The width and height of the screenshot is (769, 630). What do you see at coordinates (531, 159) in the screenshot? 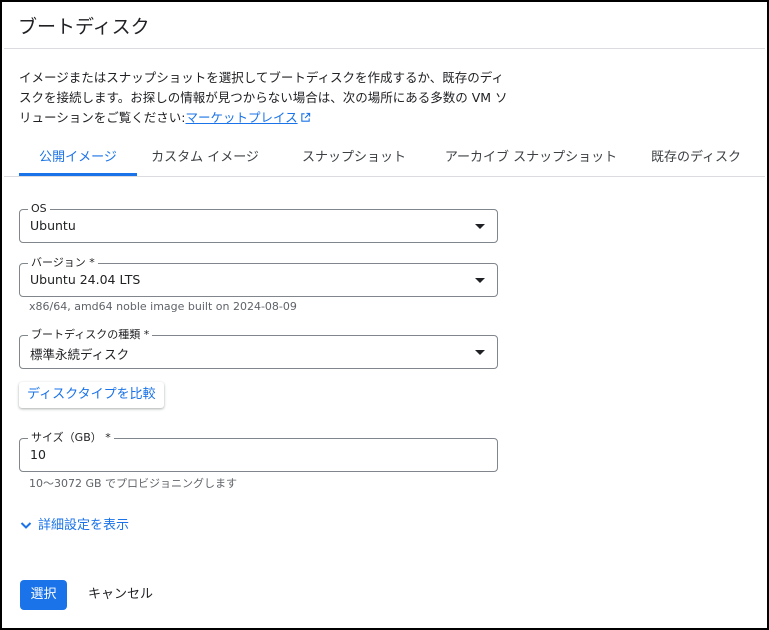
I see `tab-archive-snapshots: アーカイブ スナップショット` at bounding box center [531, 159].